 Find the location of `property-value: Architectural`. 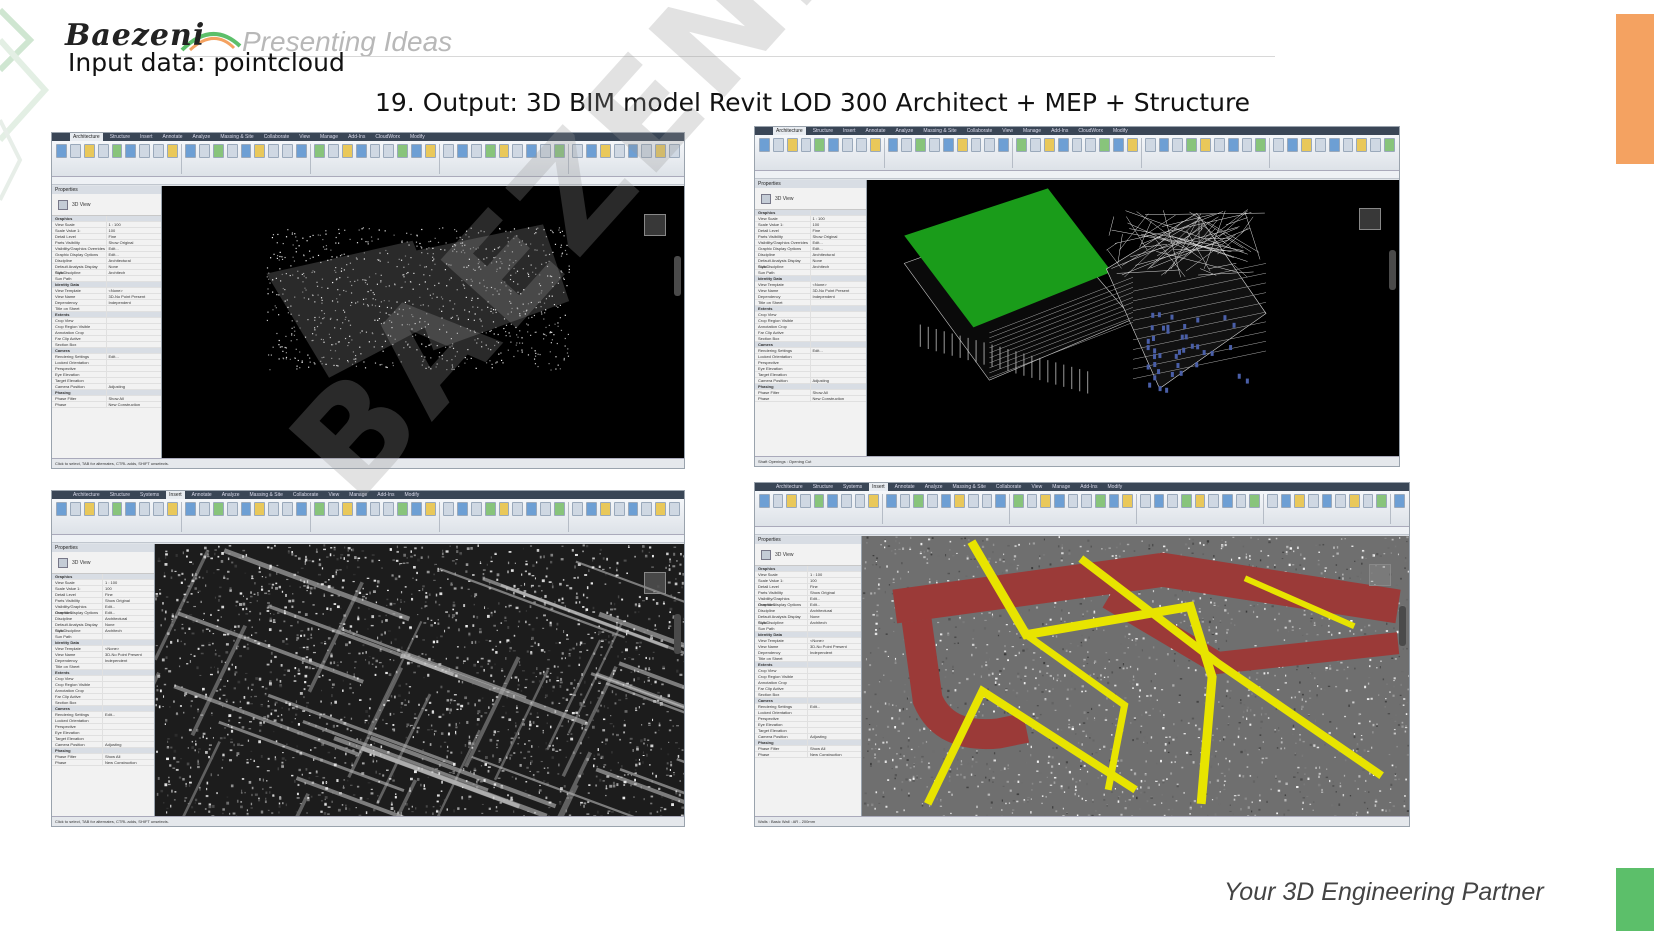

property-value: Architectural is located at coordinates (834, 610).